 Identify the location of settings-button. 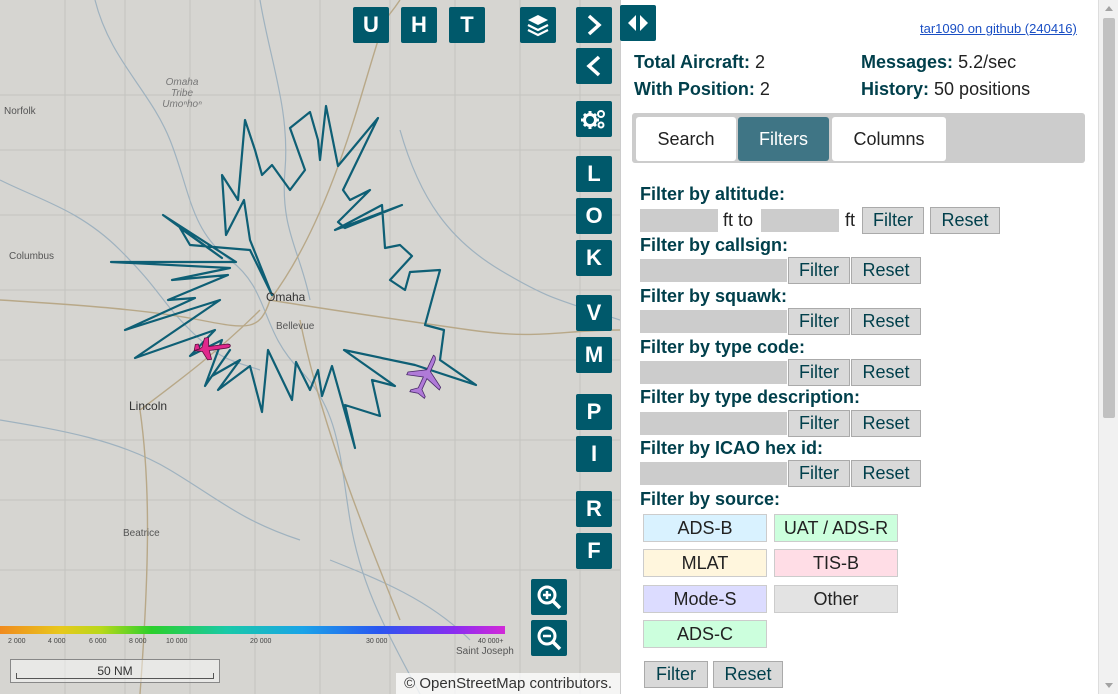
(594, 119).